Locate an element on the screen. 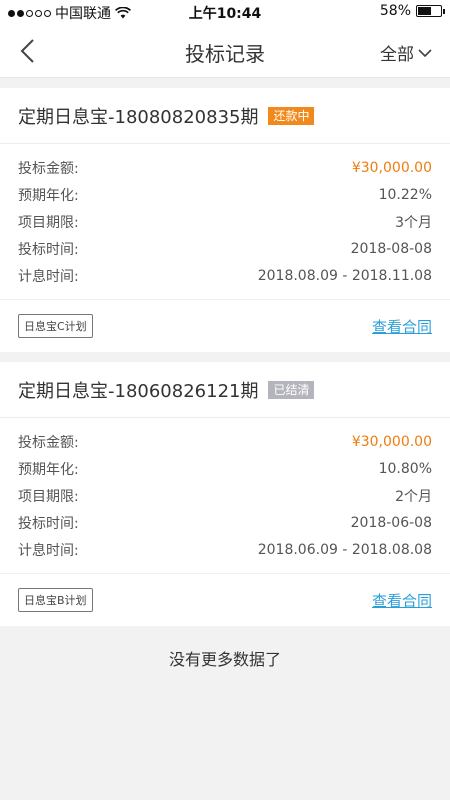  filter-label: 全部 is located at coordinates (397, 55).